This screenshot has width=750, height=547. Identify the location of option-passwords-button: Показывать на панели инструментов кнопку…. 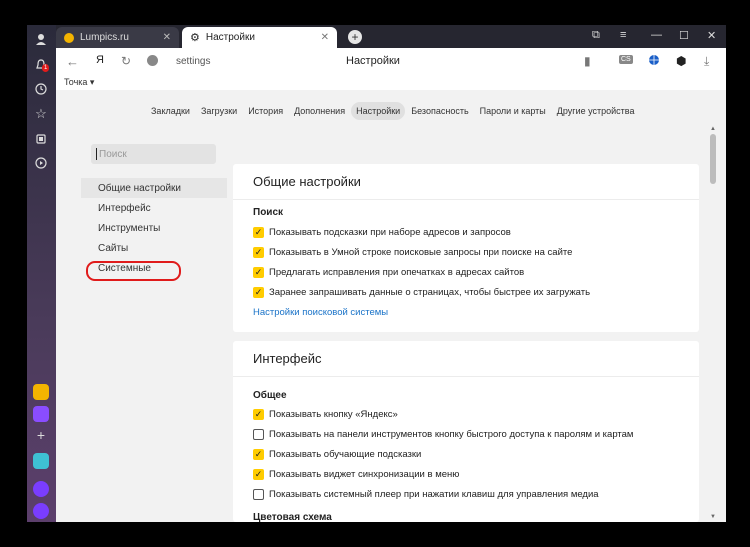
(443, 434).